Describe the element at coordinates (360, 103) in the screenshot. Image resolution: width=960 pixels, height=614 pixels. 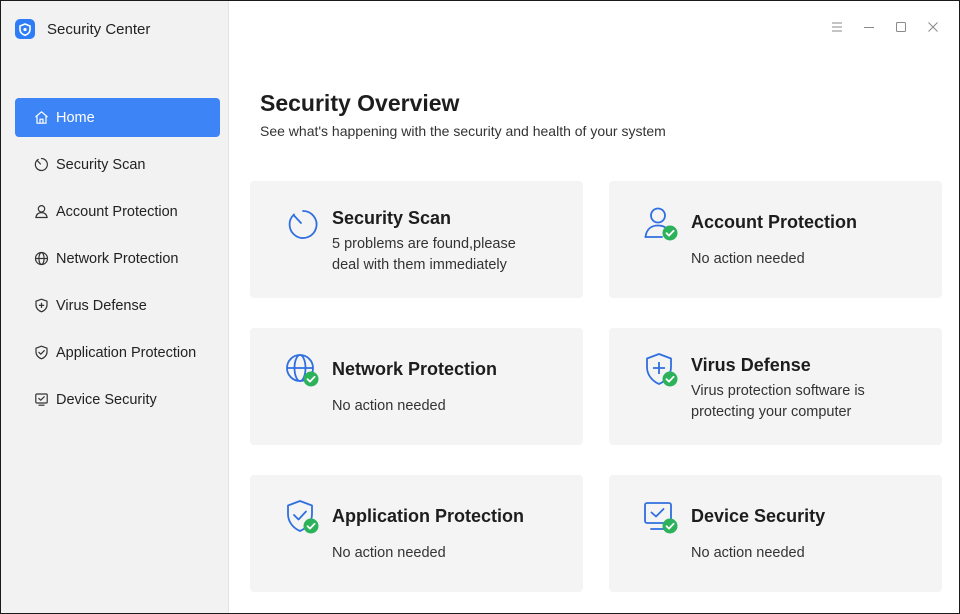
I see `page-title: Security Overview` at that location.